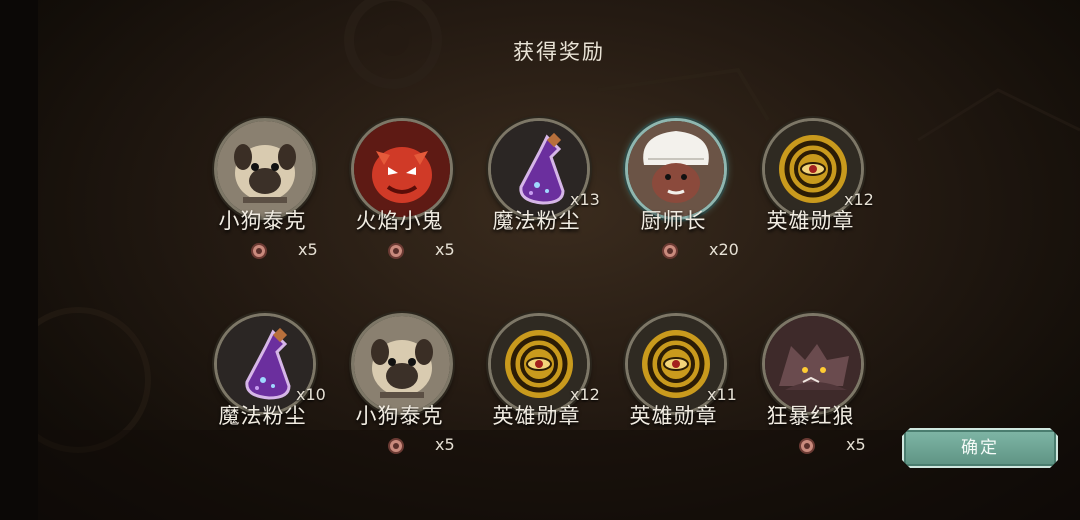  What do you see at coordinates (262, 390) in the screenshot?
I see `reward-card: x10 魔法粉尘` at bounding box center [262, 390].